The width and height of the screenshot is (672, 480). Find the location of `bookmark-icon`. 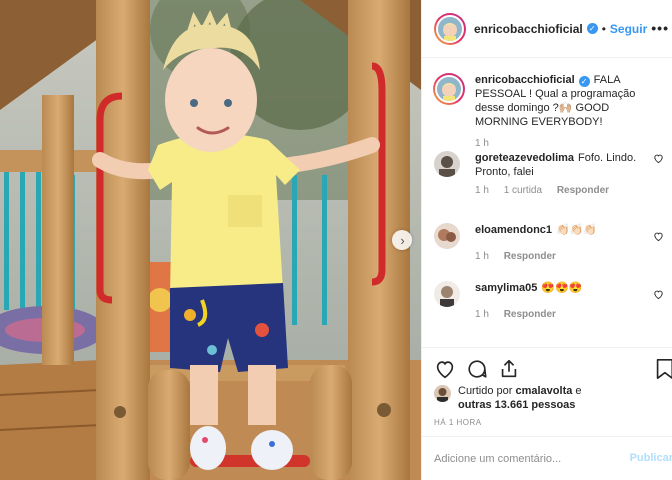

bookmark-icon is located at coordinates (663, 369).